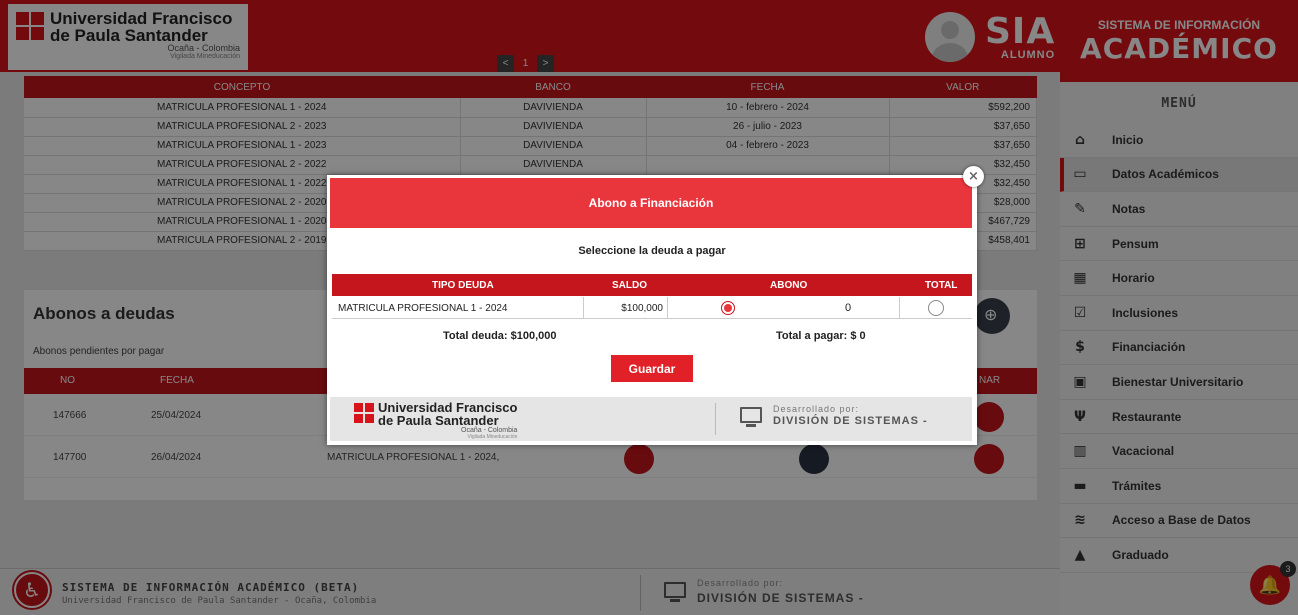 This screenshot has height=615, width=1298. Describe the element at coordinates (629, 285) in the screenshot. I see `col-saldo: SALDO` at that location.